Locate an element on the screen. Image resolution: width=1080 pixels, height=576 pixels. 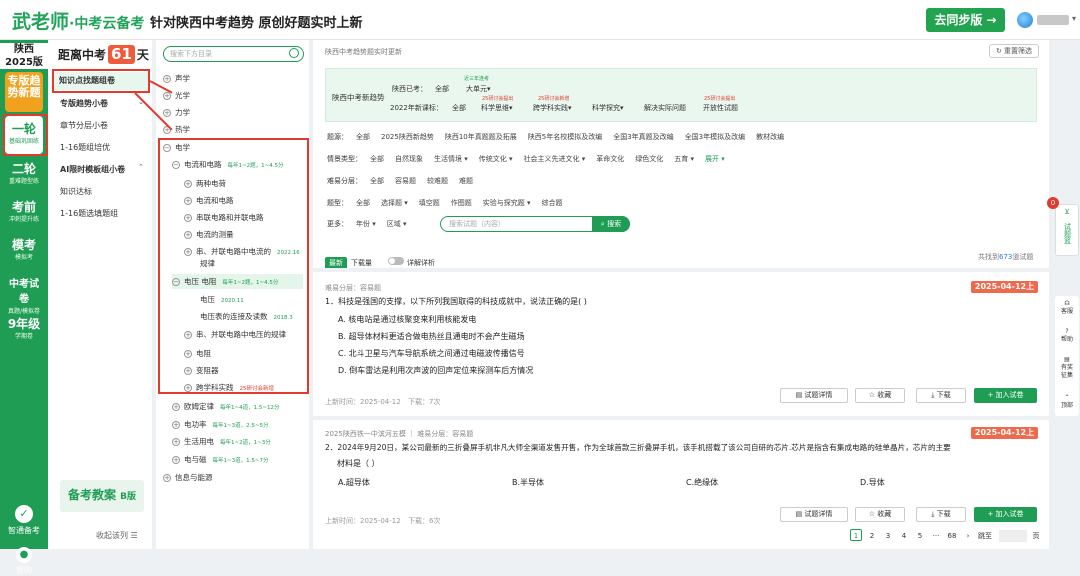
username-redacted is located at coordinates (1053, 20).